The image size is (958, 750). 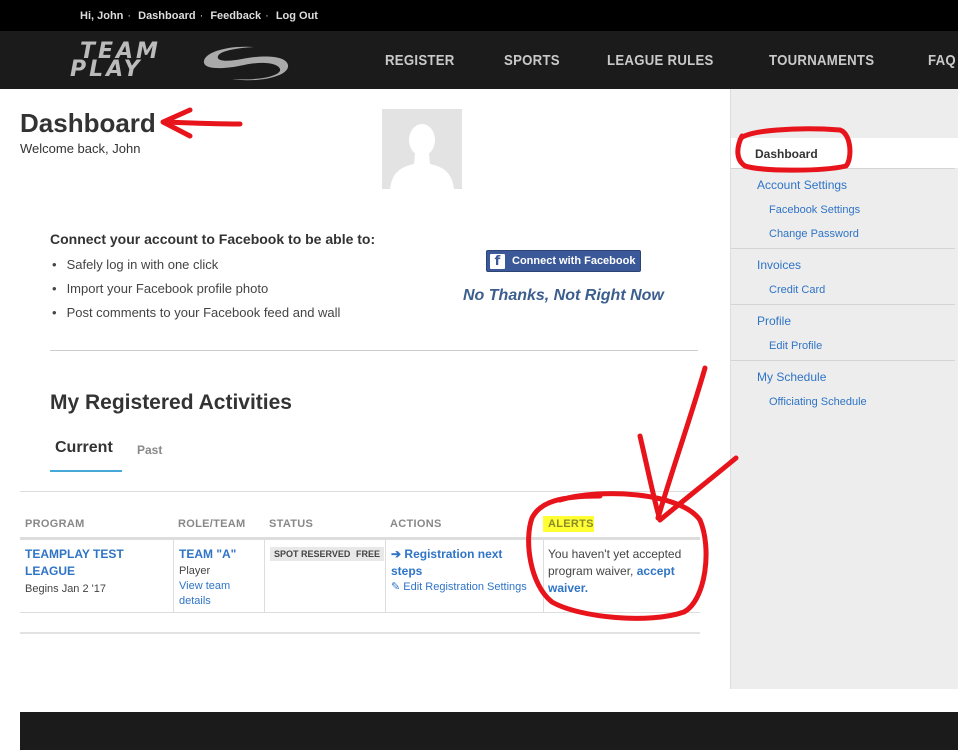 I want to click on connect-facebook-label: Connect with Facebook, so click(x=574, y=261).